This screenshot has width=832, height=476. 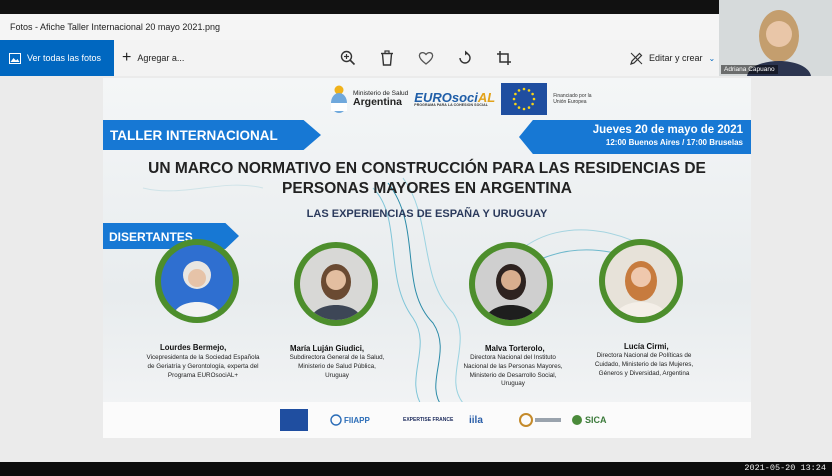 I want to click on chevron-down-icon: ⌄, so click(x=712, y=58).